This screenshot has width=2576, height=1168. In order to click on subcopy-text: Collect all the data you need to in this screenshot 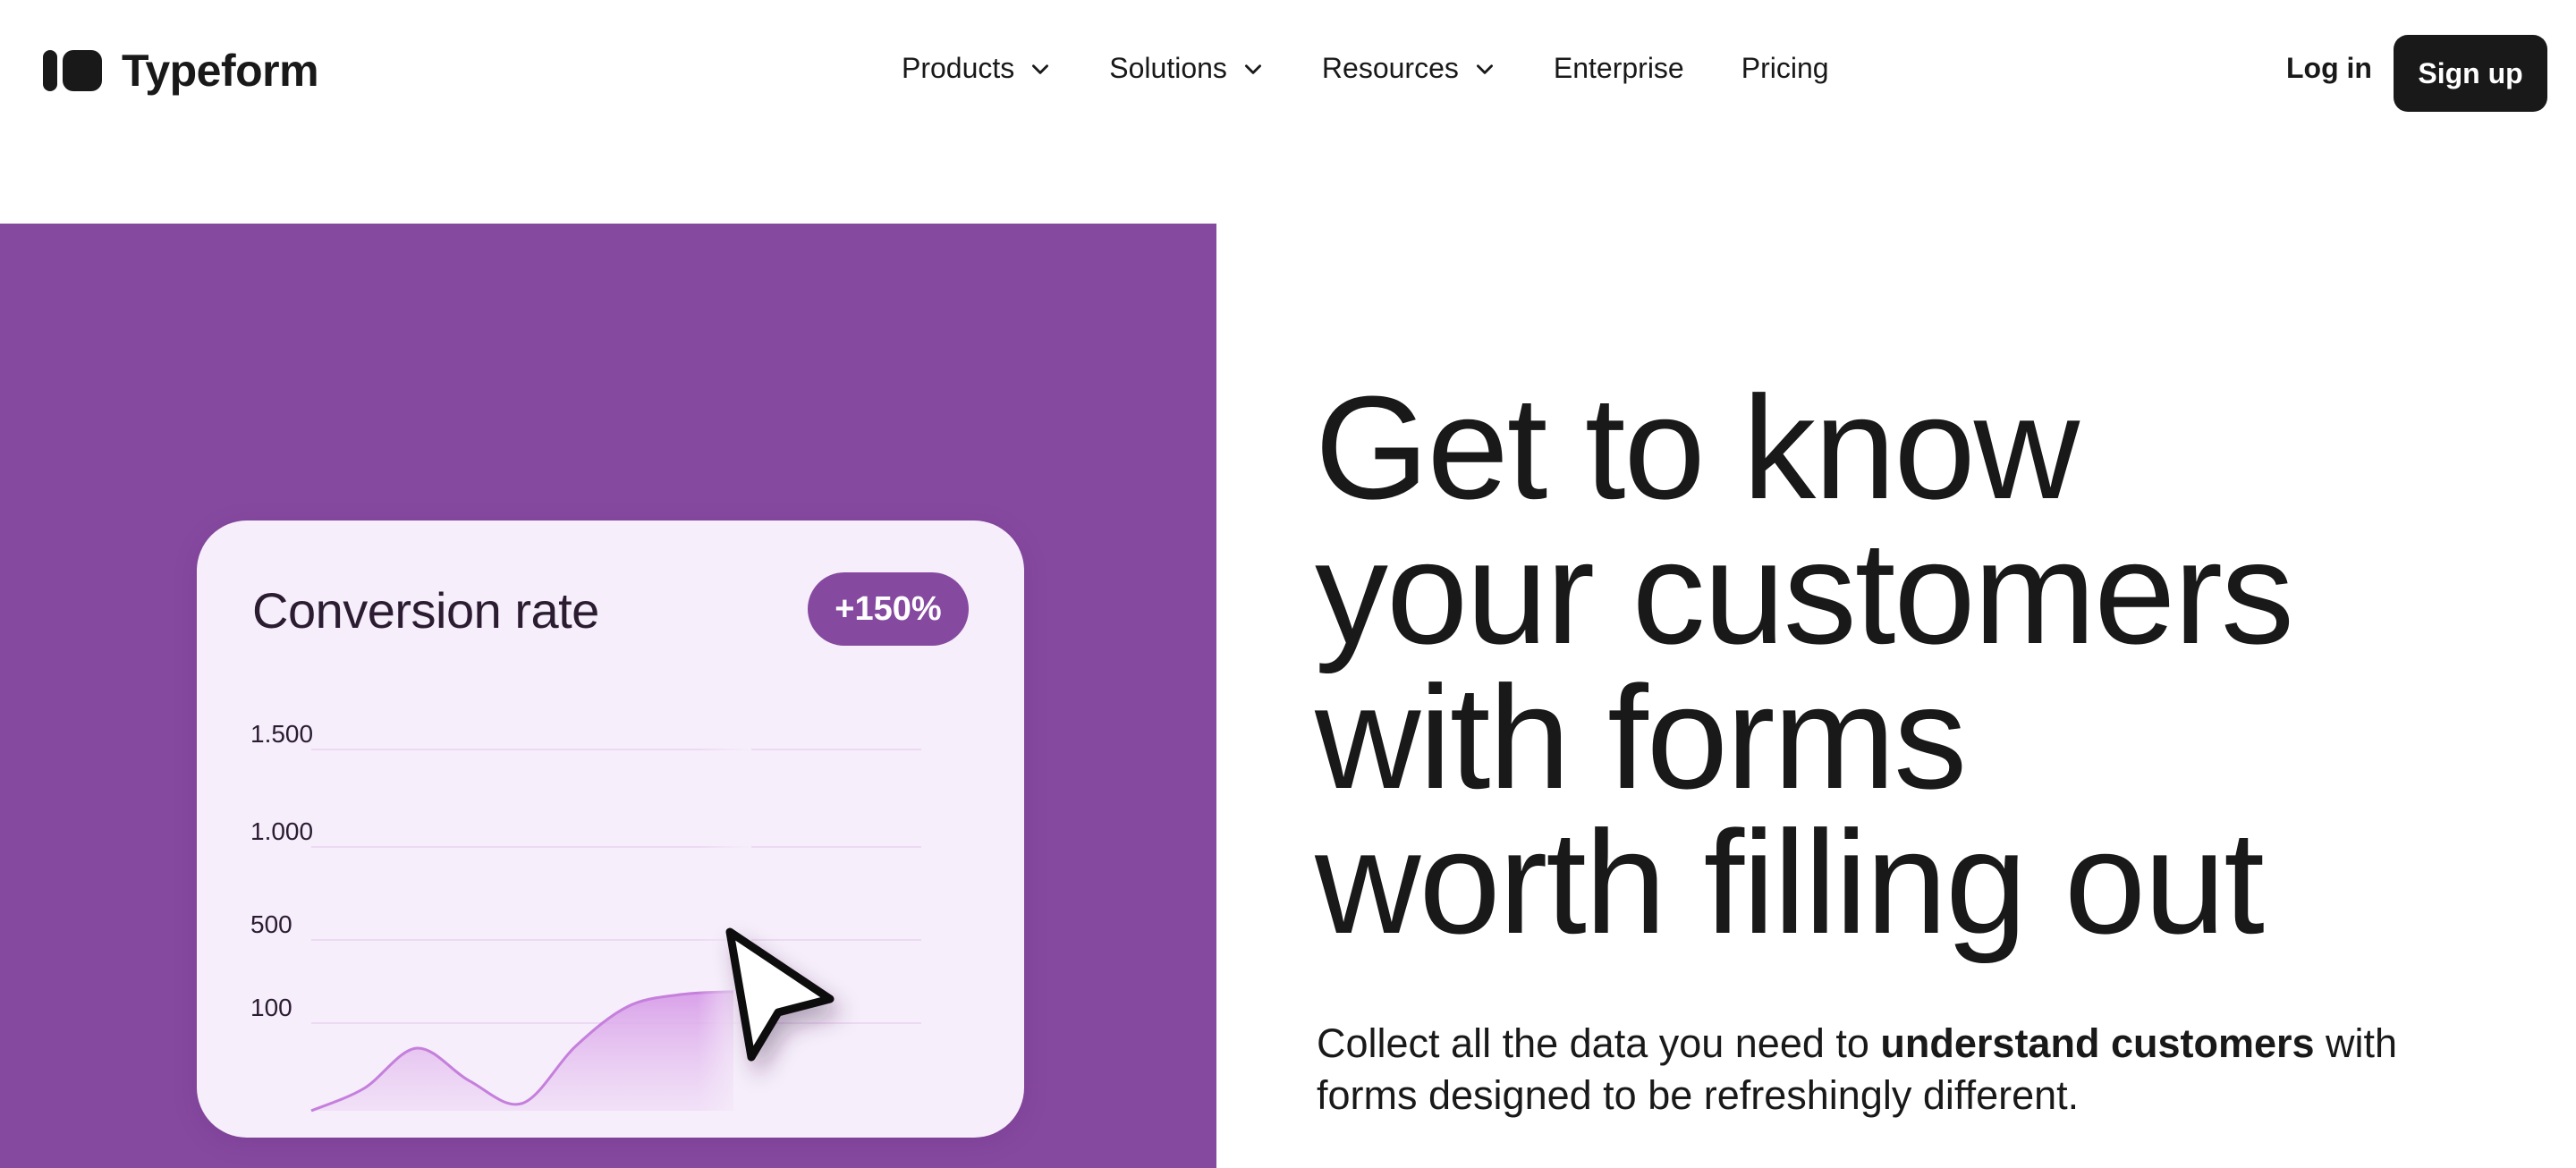, I will do `click(1599, 1043)`.